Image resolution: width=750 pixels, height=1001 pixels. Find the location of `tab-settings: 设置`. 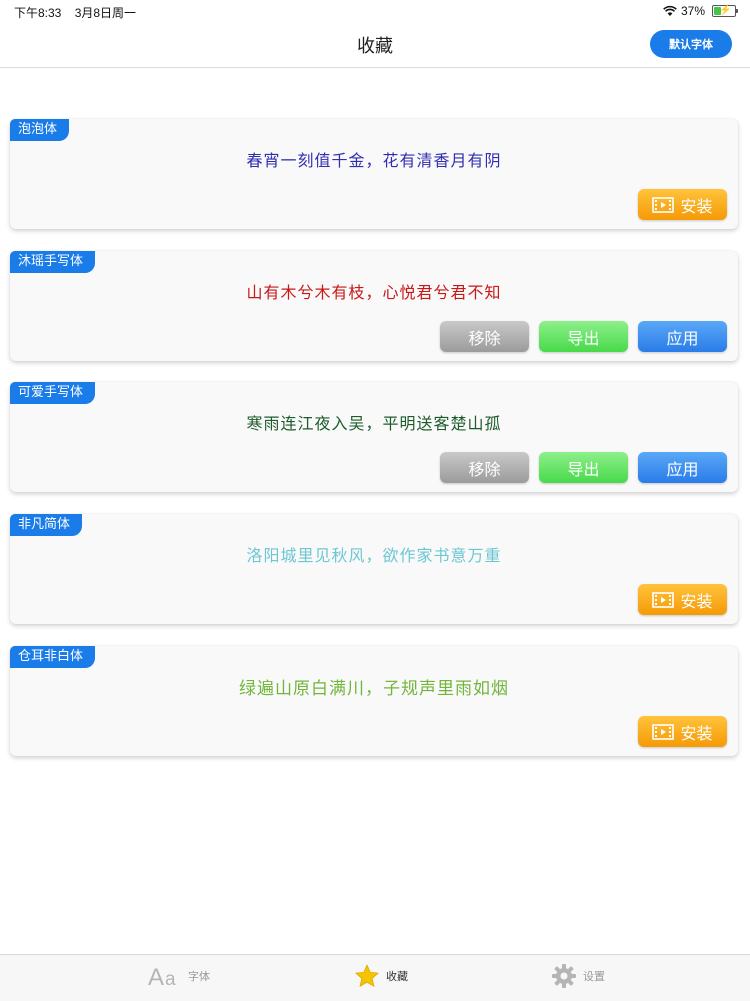

tab-settings: 设置 is located at coordinates (578, 976).